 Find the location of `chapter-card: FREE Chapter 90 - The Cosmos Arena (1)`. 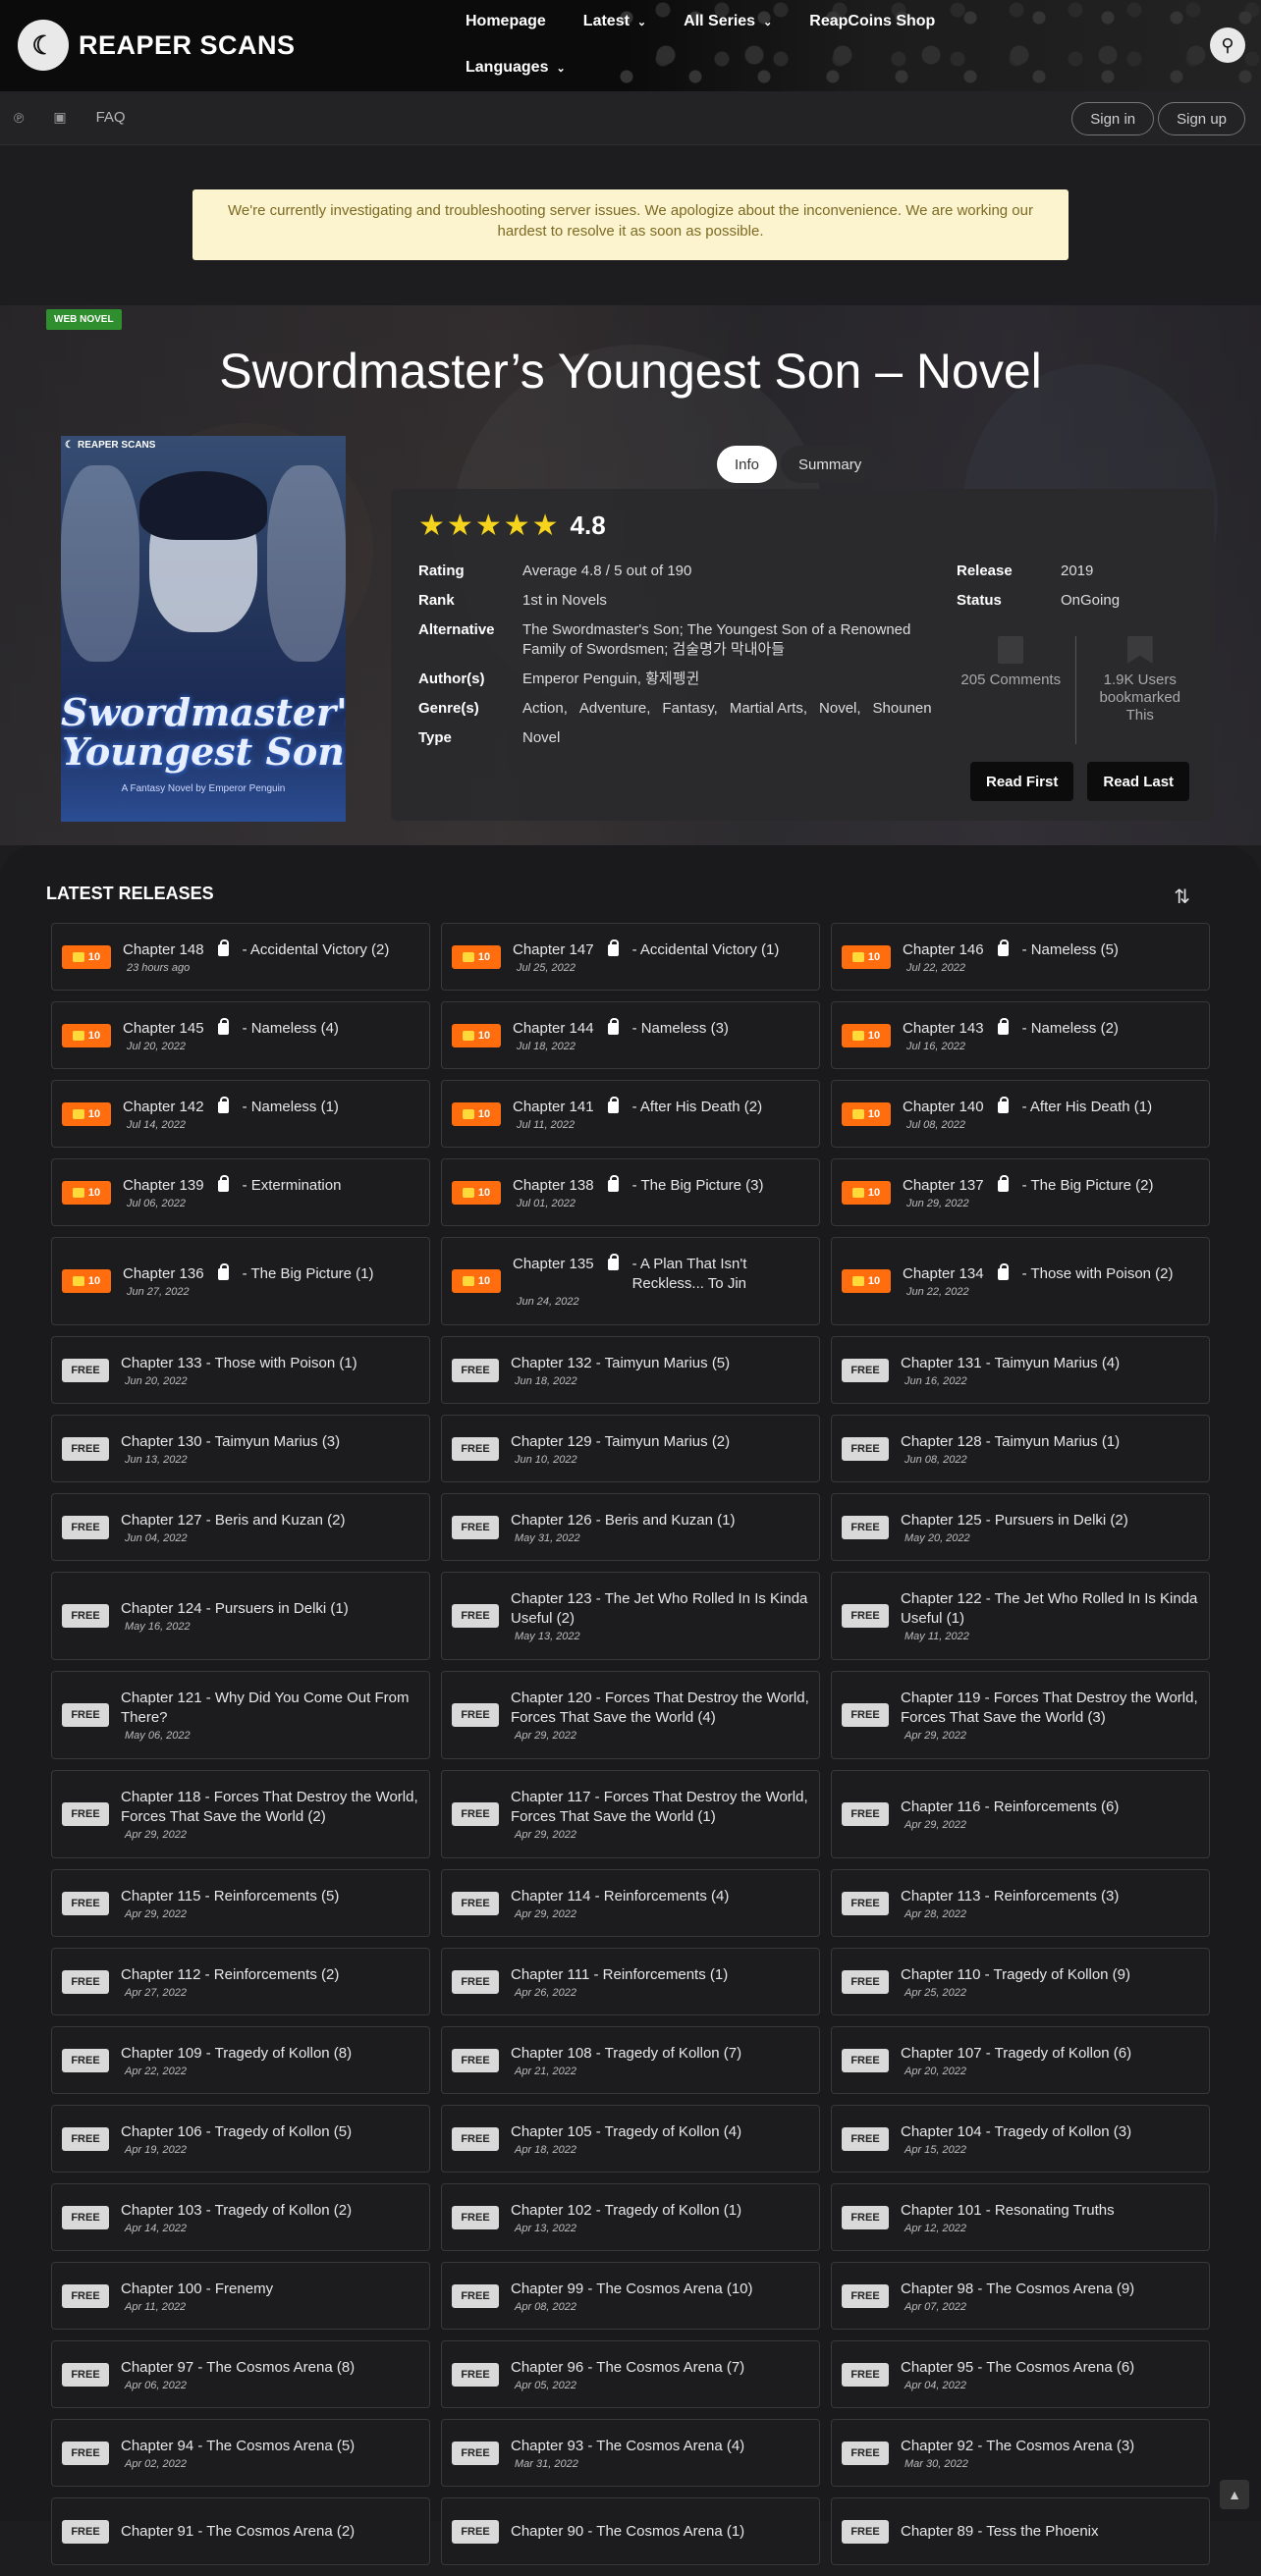

chapter-card: FREE Chapter 90 - The Cosmos Arena (1) is located at coordinates (630, 2531).